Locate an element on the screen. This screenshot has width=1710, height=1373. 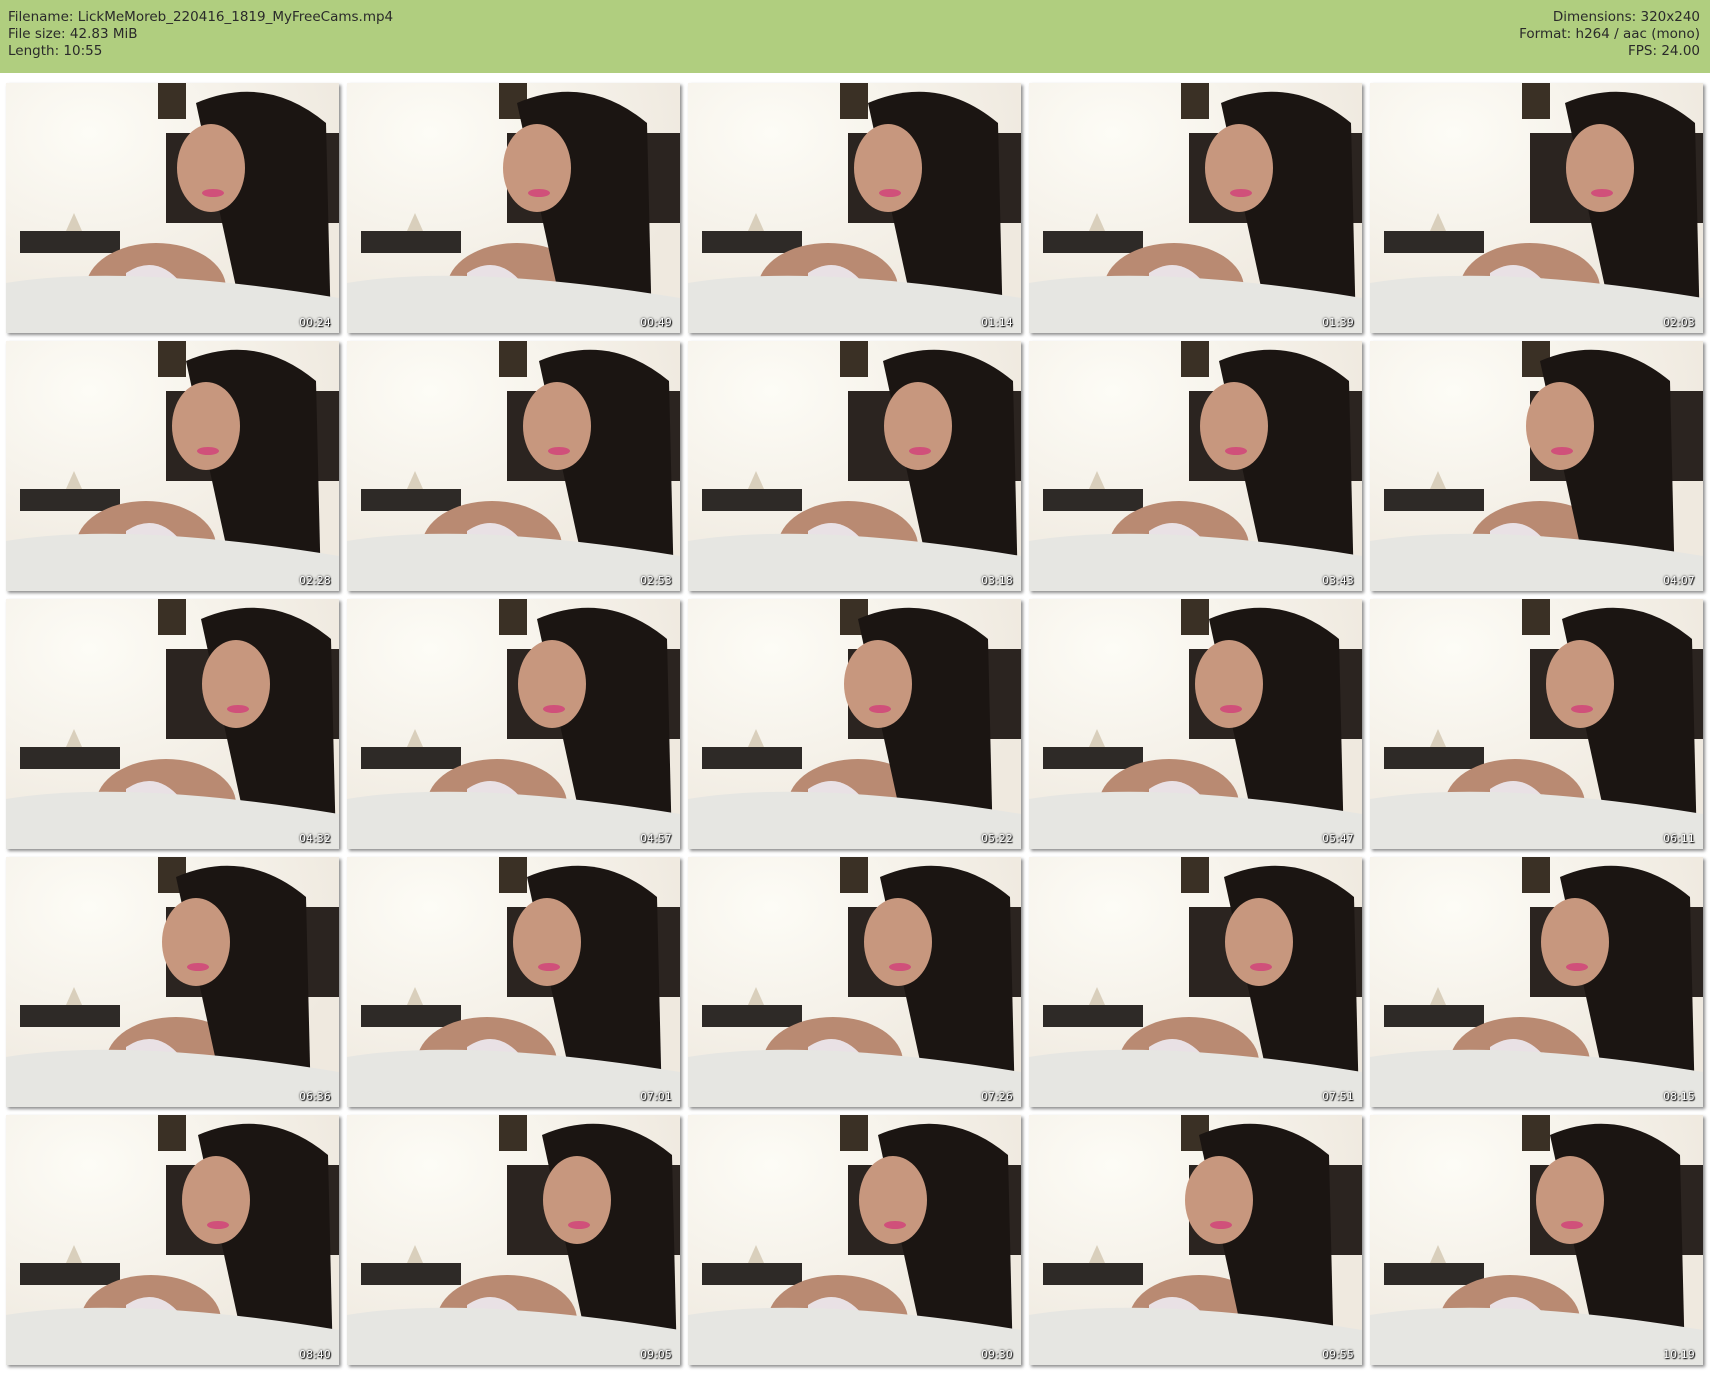
video-frame-thumbnail: 03:18 is located at coordinates (854, 466).